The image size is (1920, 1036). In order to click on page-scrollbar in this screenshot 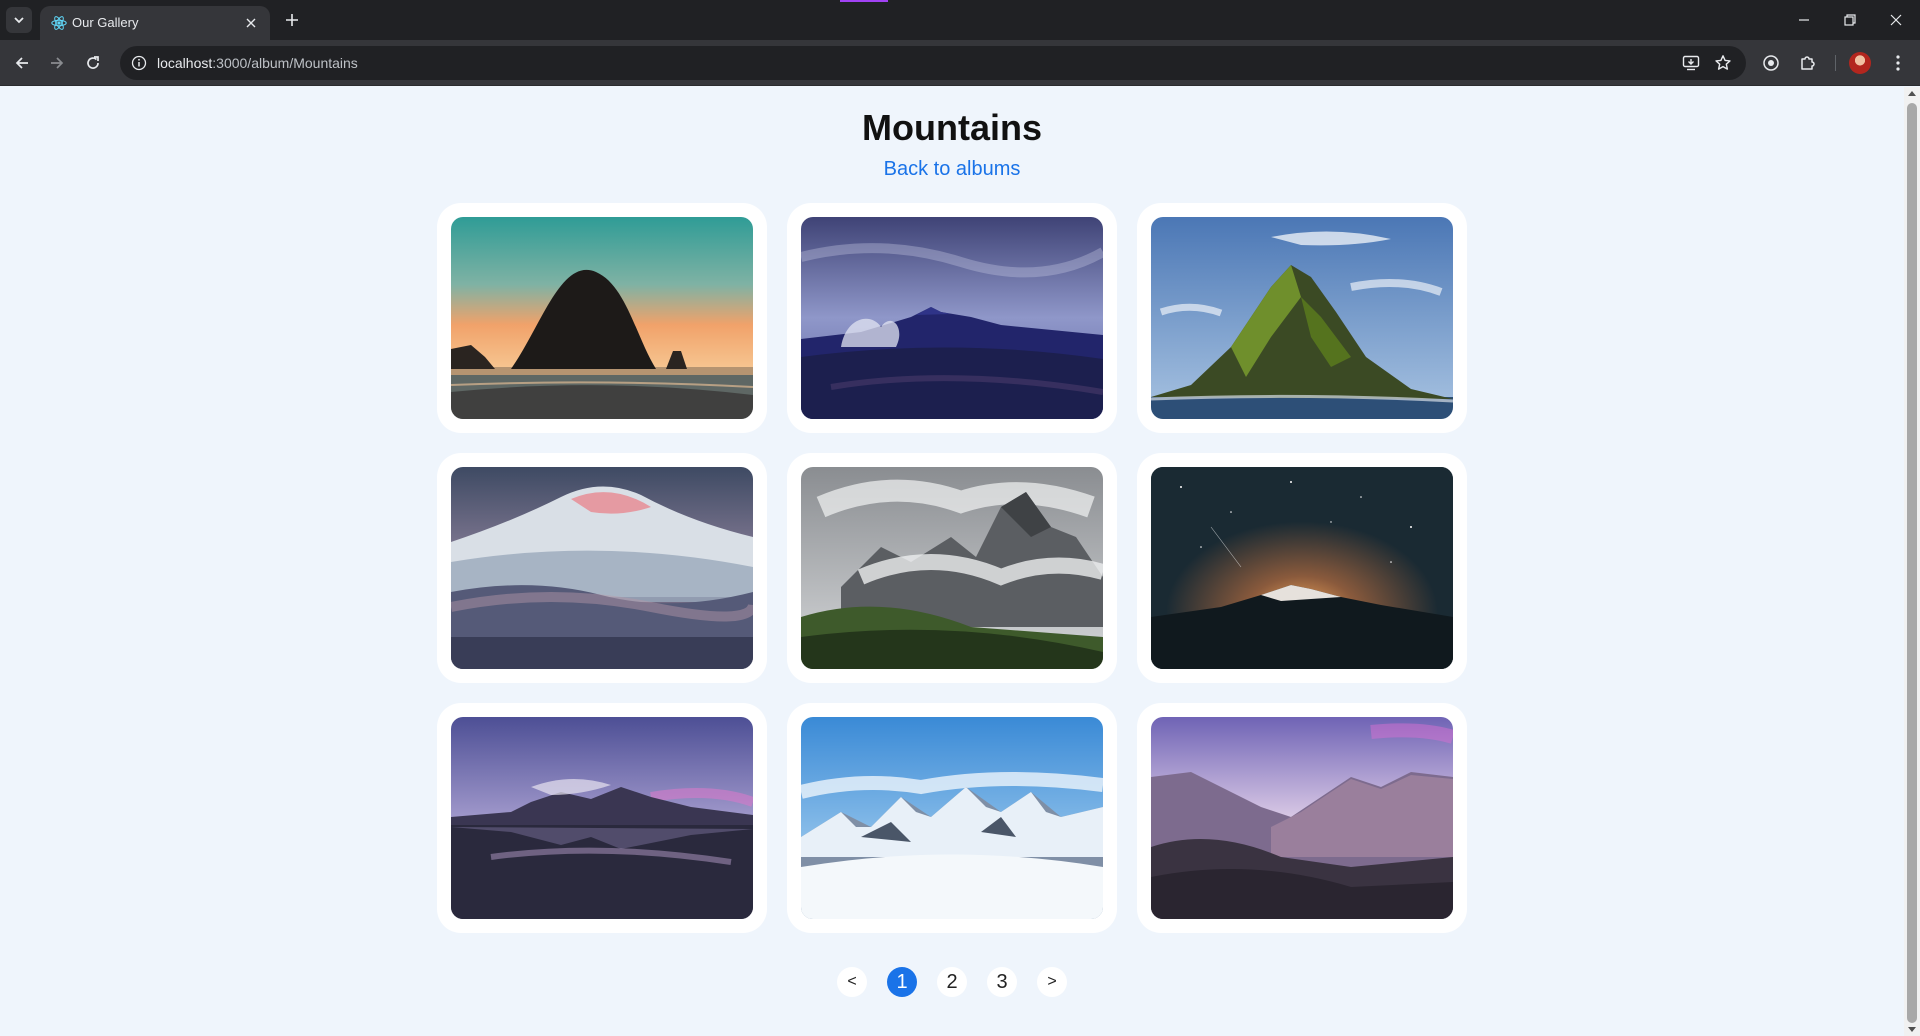, I will do `click(1912, 561)`.